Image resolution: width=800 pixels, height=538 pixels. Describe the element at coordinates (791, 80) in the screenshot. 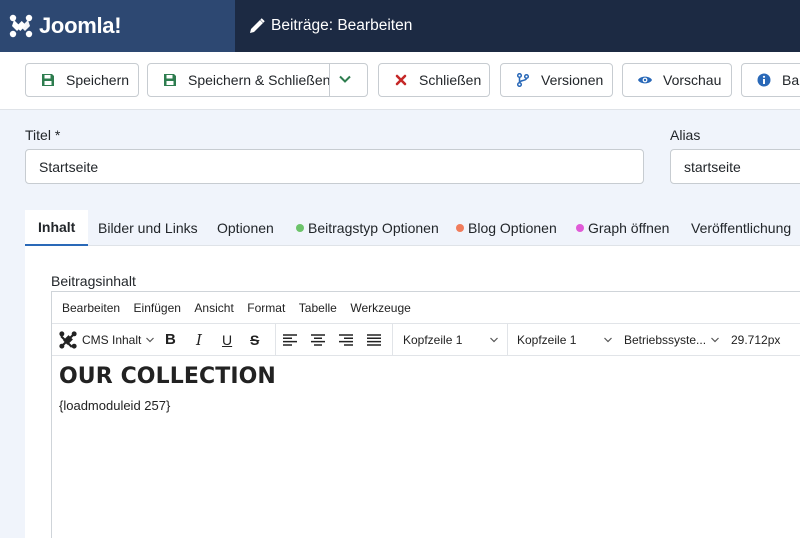

I see `help-button-label: Ba` at that location.